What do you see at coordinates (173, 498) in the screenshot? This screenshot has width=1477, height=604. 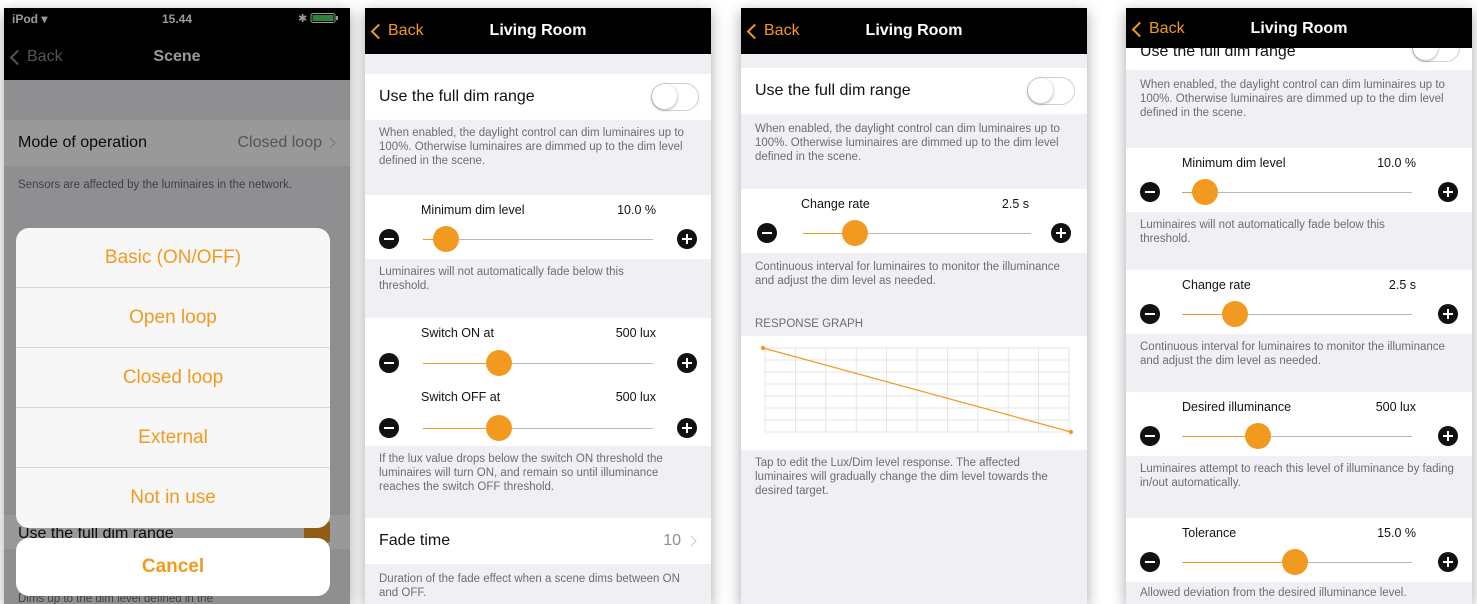 I see `option-not-in-use: Not in use` at bounding box center [173, 498].